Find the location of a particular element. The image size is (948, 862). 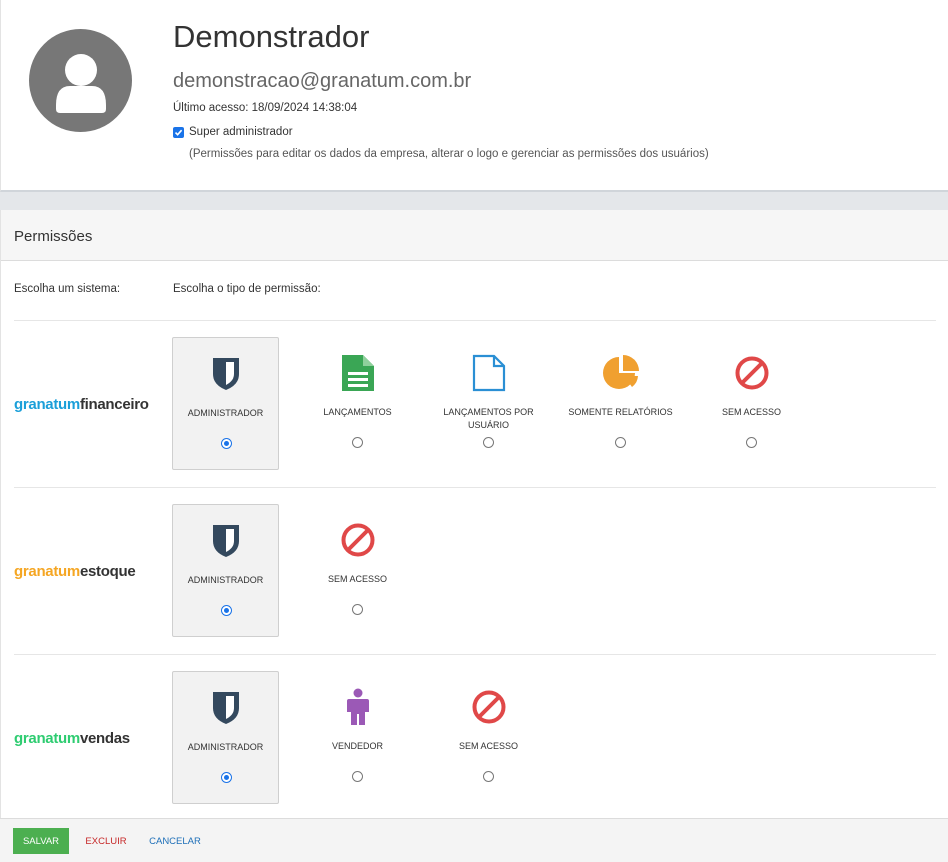

user-email: demonstracao@granatum.com.br is located at coordinates (322, 81).